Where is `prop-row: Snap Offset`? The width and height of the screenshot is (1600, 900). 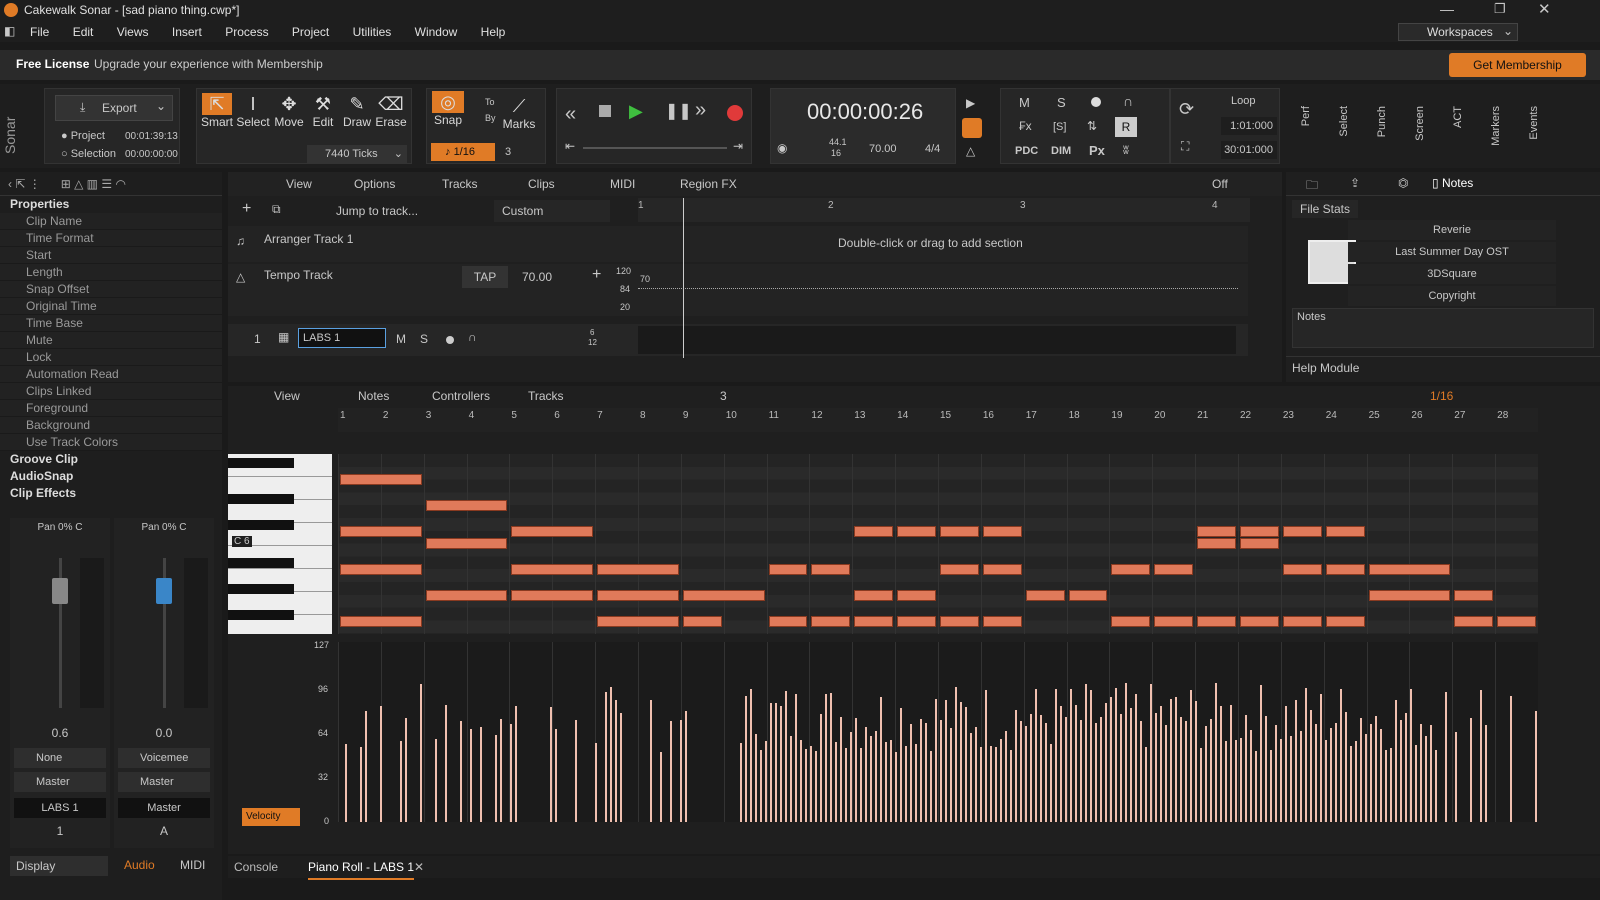 prop-row: Snap Offset is located at coordinates (111, 289).